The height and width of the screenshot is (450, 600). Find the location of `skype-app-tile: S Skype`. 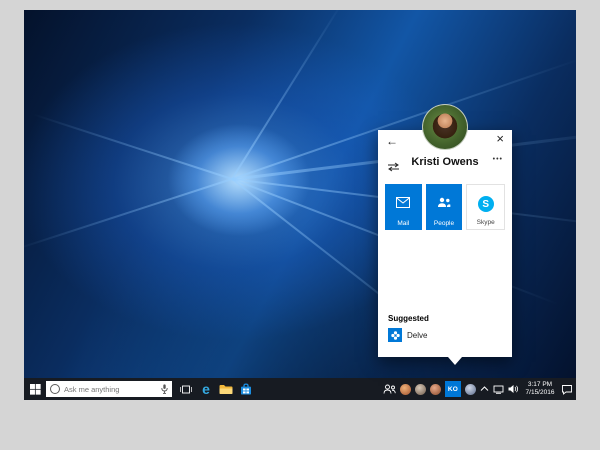

skype-app-tile: S Skype is located at coordinates (486, 207).